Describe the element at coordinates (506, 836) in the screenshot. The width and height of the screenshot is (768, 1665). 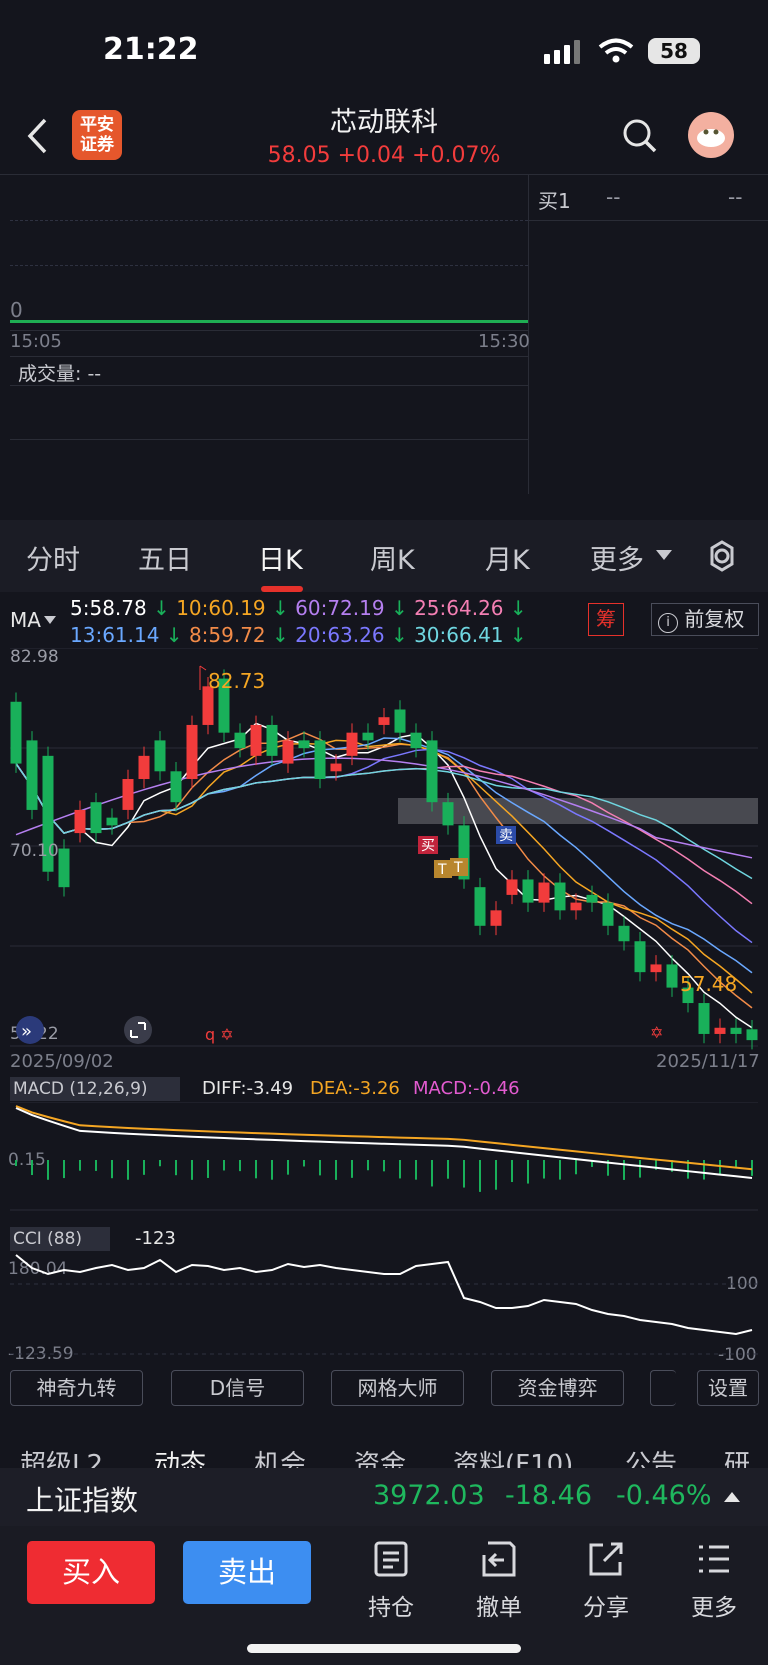
I see `sell-marker-text: 卖` at that location.